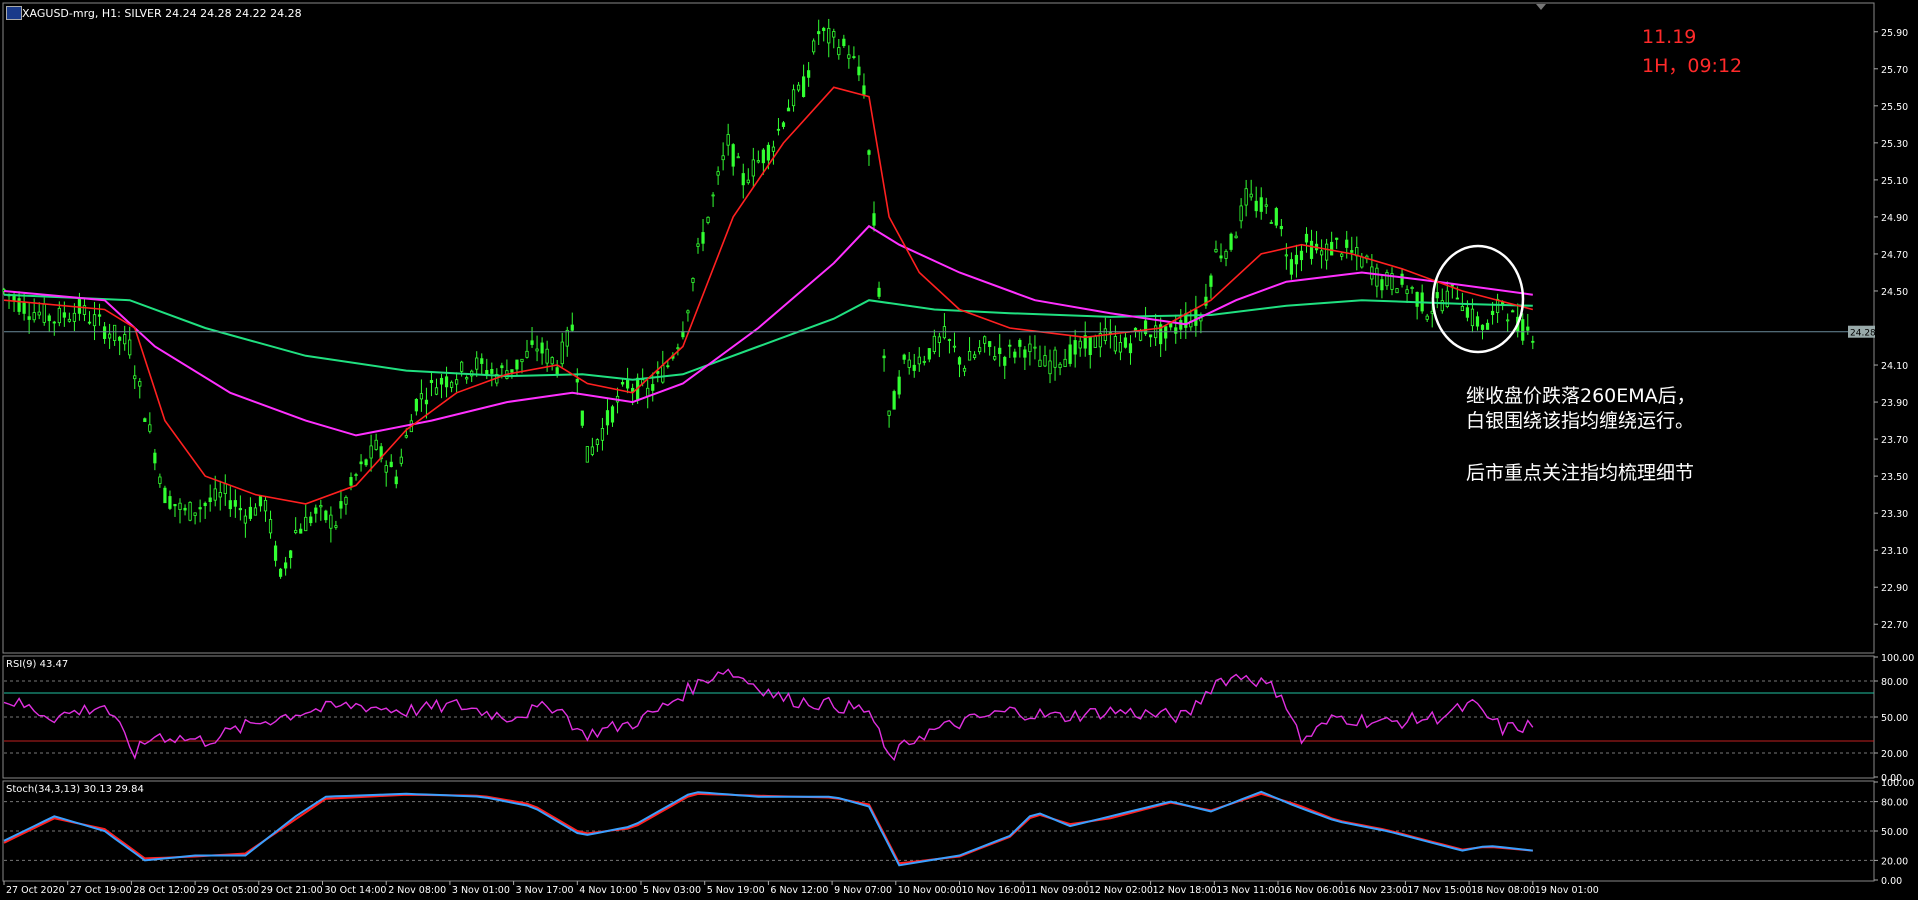  What do you see at coordinates (1669, 37) in the screenshot?
I see `annotation-date: 11.19` at bounding box center [1669, 37].